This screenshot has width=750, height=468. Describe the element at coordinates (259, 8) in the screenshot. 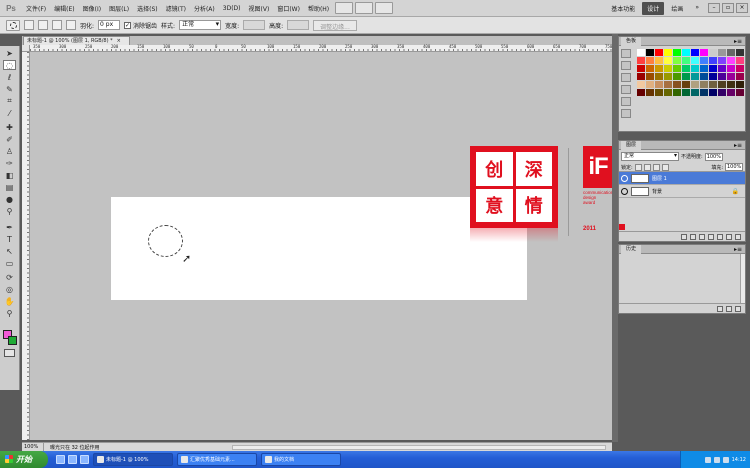

I see `menu-view: 视图(V)` at that location.